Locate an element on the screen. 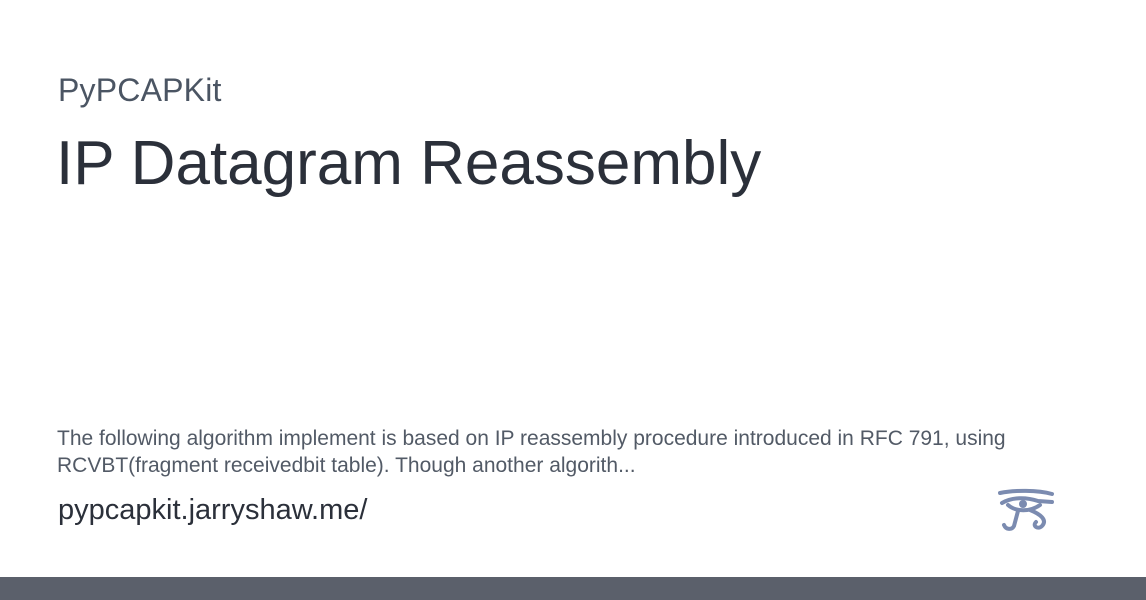 This screenshot has height=600, width=1146. bottom-bar is located at coordinates (573, 588).